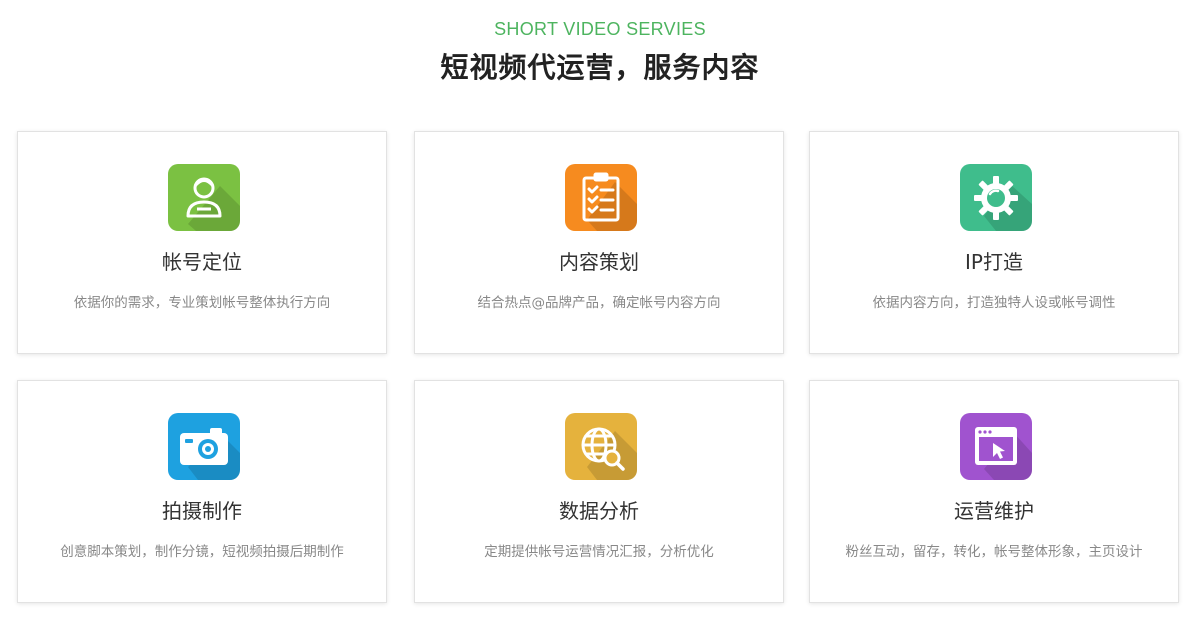  What do you see at coordinates (202, 552) in the screenshot?
I see `service-description: 创意脚本策划，制作分镜，短视频拍摄后期制作` at bounding box center [202, 552].